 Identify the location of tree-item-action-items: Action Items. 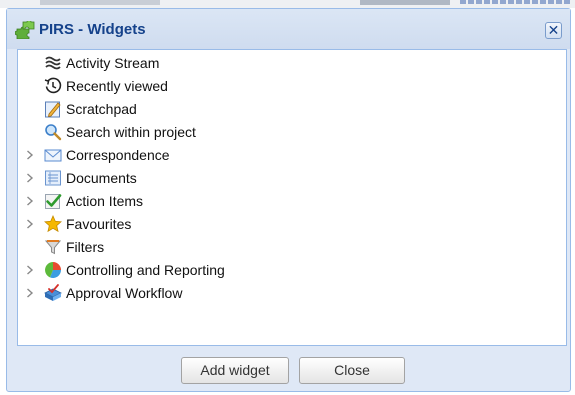
(292, 201).